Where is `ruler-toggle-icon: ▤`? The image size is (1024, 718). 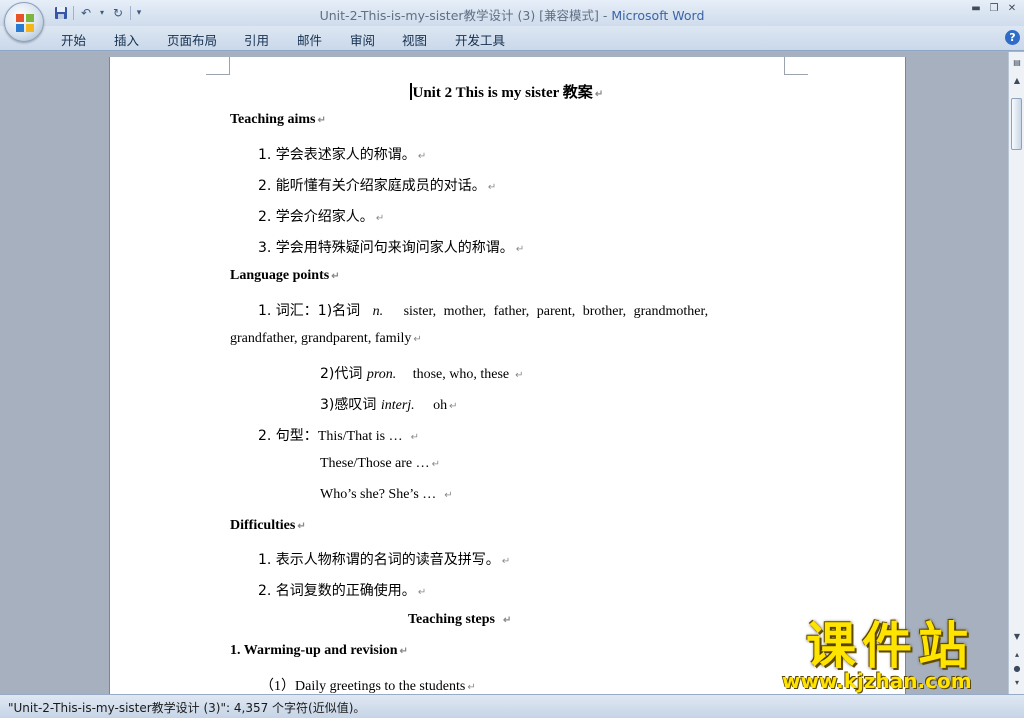
ruler-toggle-icon: ▤ is located at coordinates (1017, 63).